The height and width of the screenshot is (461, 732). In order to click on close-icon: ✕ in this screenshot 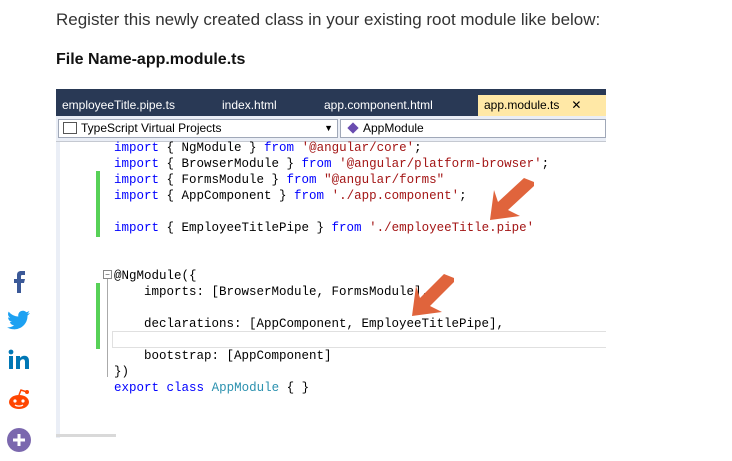, I will do `click(576, 105)`.